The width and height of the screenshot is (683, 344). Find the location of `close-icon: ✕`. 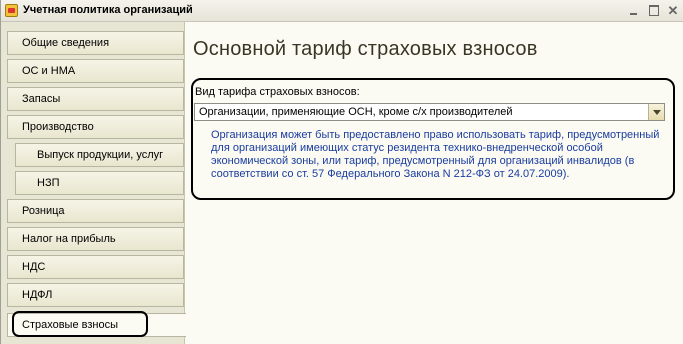

close-icon: ✕ is located at coordinates (673, 10).